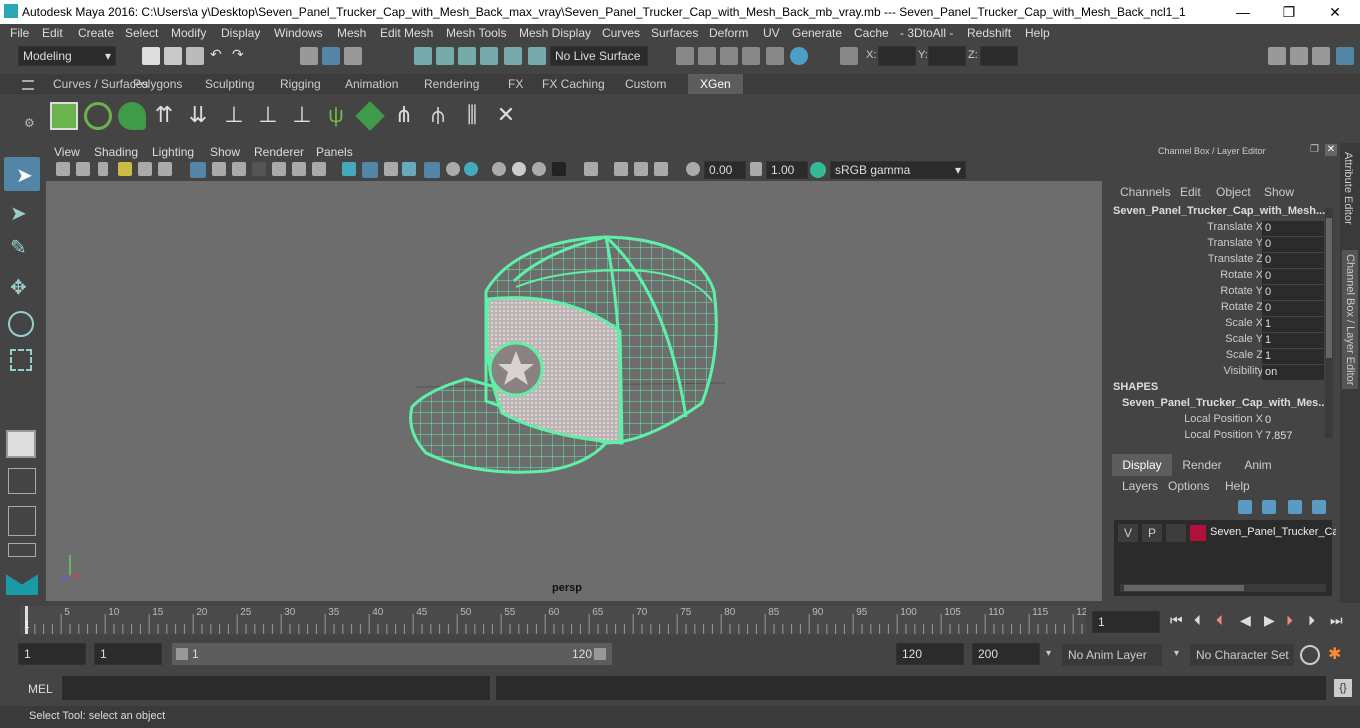  What do you see at coordinates (1299, 56) in the screenshot?
I see `attribute-editor-toggle-icon` at bounding box center [1299, 56].